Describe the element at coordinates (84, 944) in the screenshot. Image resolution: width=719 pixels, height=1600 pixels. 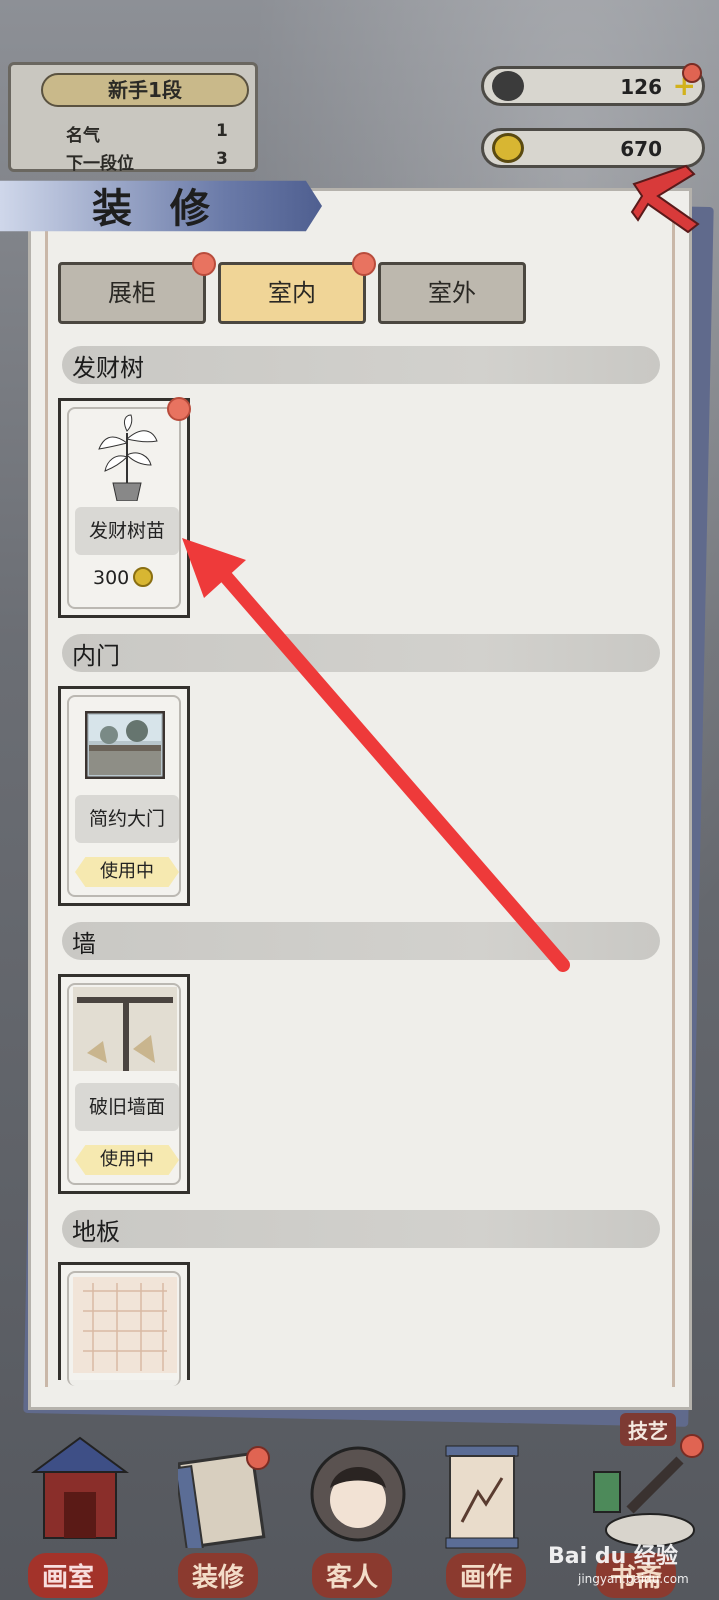
I see `section-title-wall: 墙` at that location.